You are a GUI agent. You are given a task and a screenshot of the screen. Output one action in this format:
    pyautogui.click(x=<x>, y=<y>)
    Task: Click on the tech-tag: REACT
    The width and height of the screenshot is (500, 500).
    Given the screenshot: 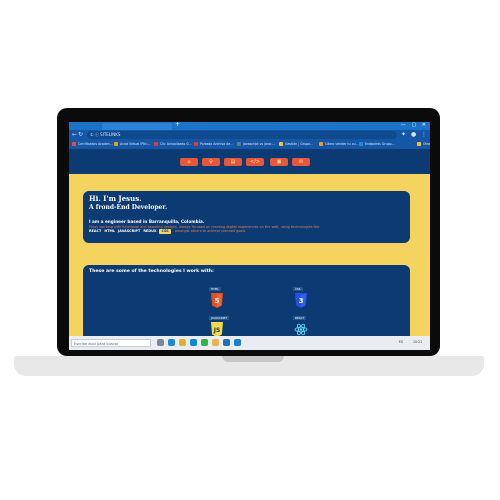 What is the action you would take?
    pyautogui.click(x=95, y=231)
    